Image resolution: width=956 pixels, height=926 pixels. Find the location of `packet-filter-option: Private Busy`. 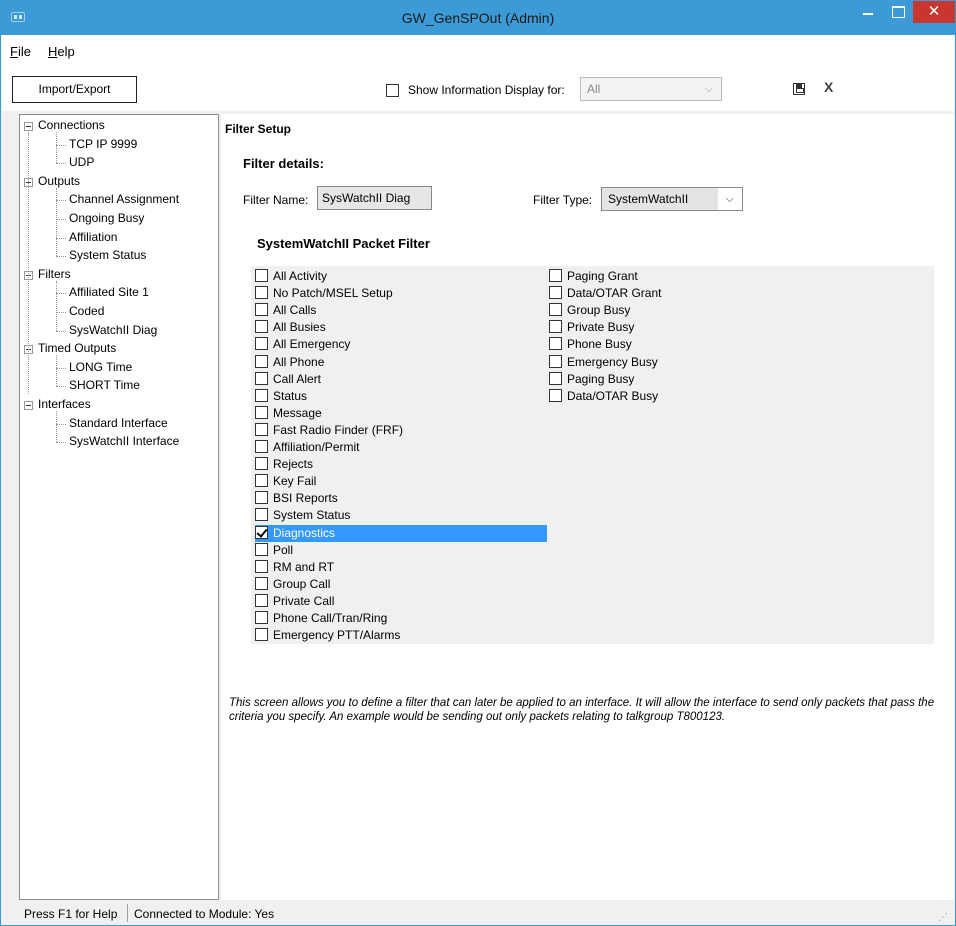

packet-filter-option: Private Busy is located at coordinates (669, 327).